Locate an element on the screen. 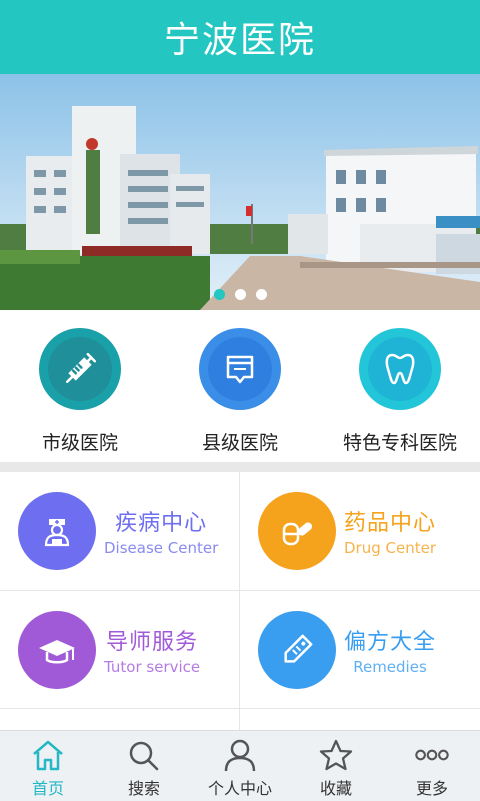 The width and height of the screenshot is (480, 801). city-hospital-label: 市级医院 is located at coordinates (79, 443).